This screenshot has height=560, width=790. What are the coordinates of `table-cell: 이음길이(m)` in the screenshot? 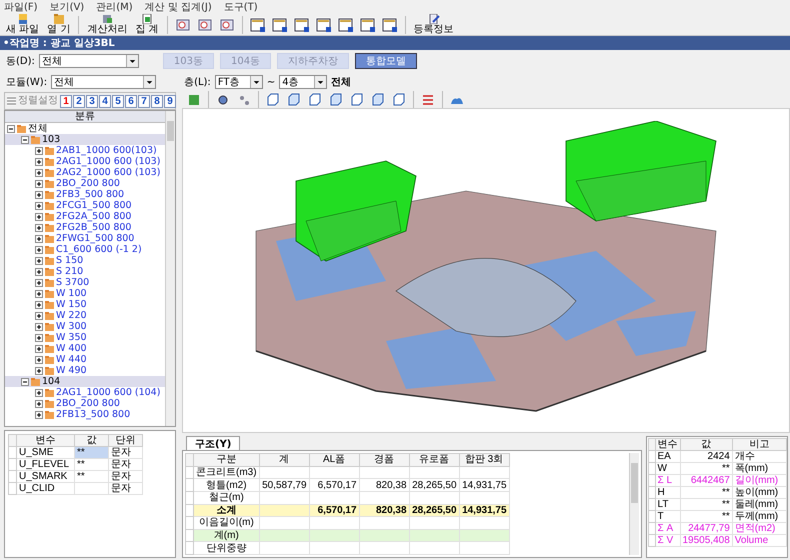 It's located at (227, 523).